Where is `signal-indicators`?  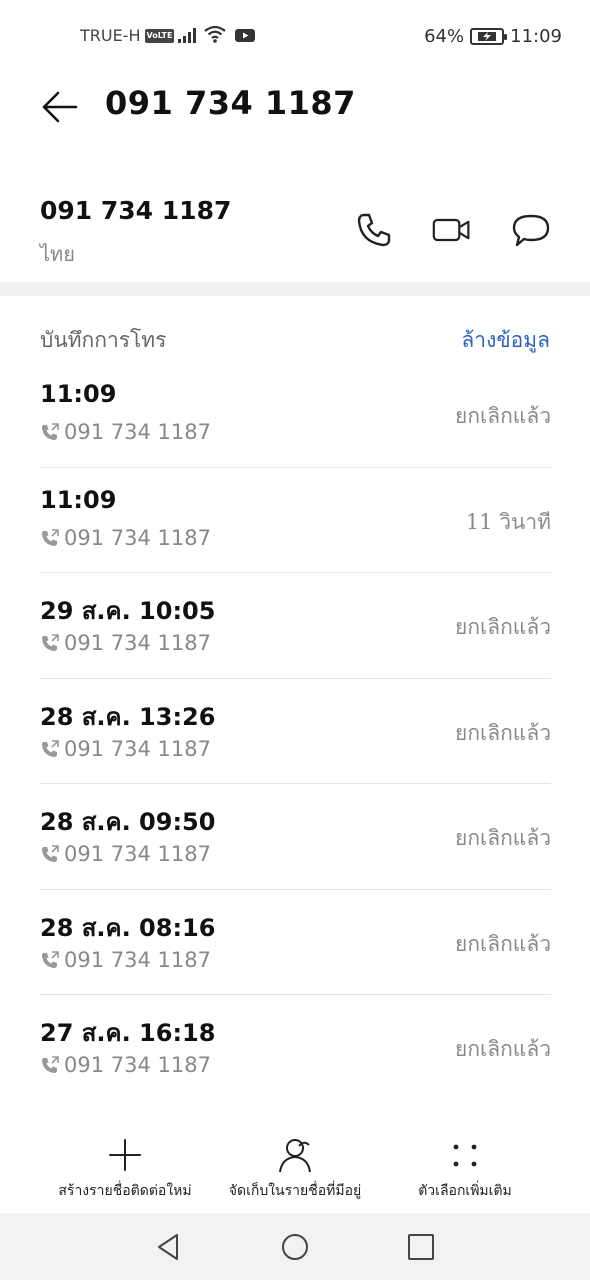
signal-indicators is located at coordinates (217, 34).